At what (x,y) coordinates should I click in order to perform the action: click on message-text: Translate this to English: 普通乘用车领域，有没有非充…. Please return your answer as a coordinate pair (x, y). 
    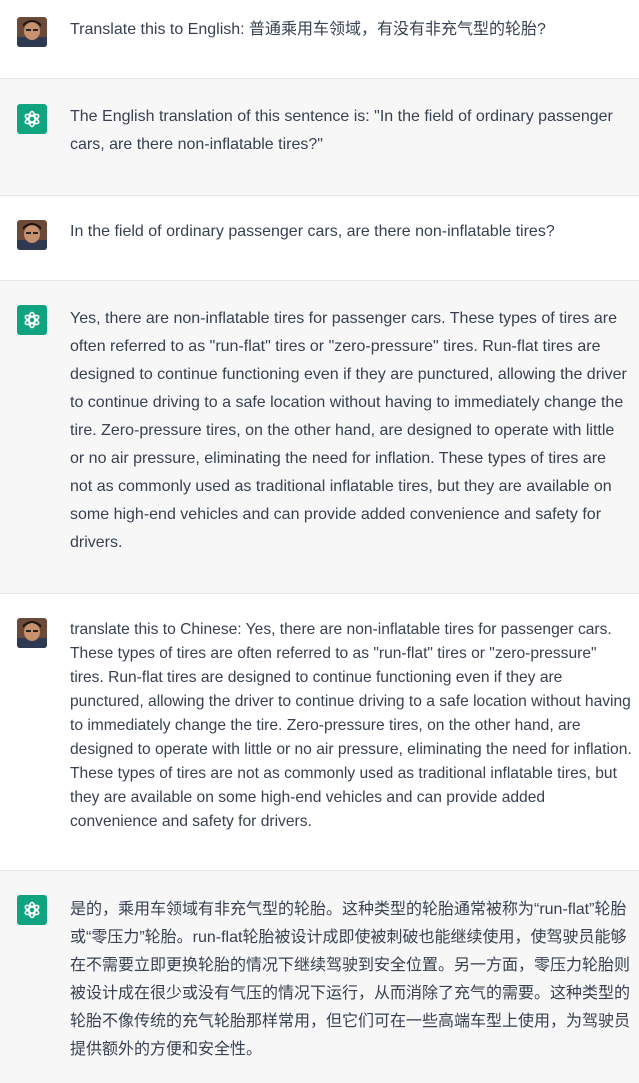
    Looking at the image, I should click on (308, 29).